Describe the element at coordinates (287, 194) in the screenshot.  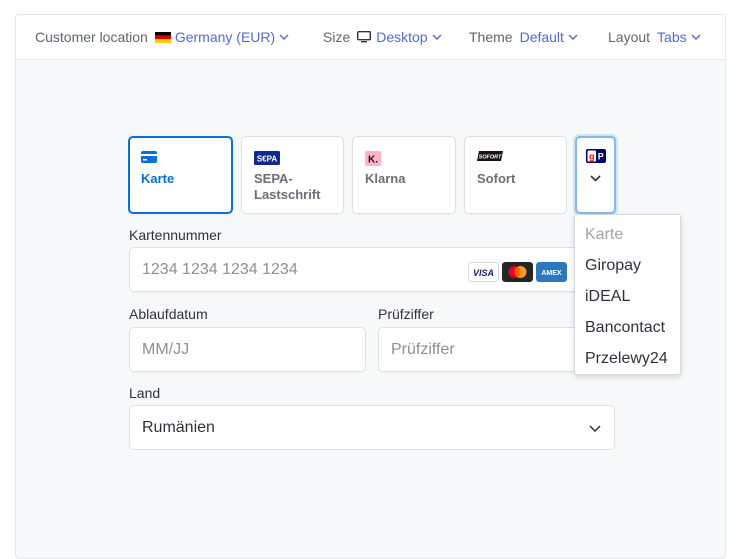
I see `tab-sepa-label-line2: Lastschrift` at that location.